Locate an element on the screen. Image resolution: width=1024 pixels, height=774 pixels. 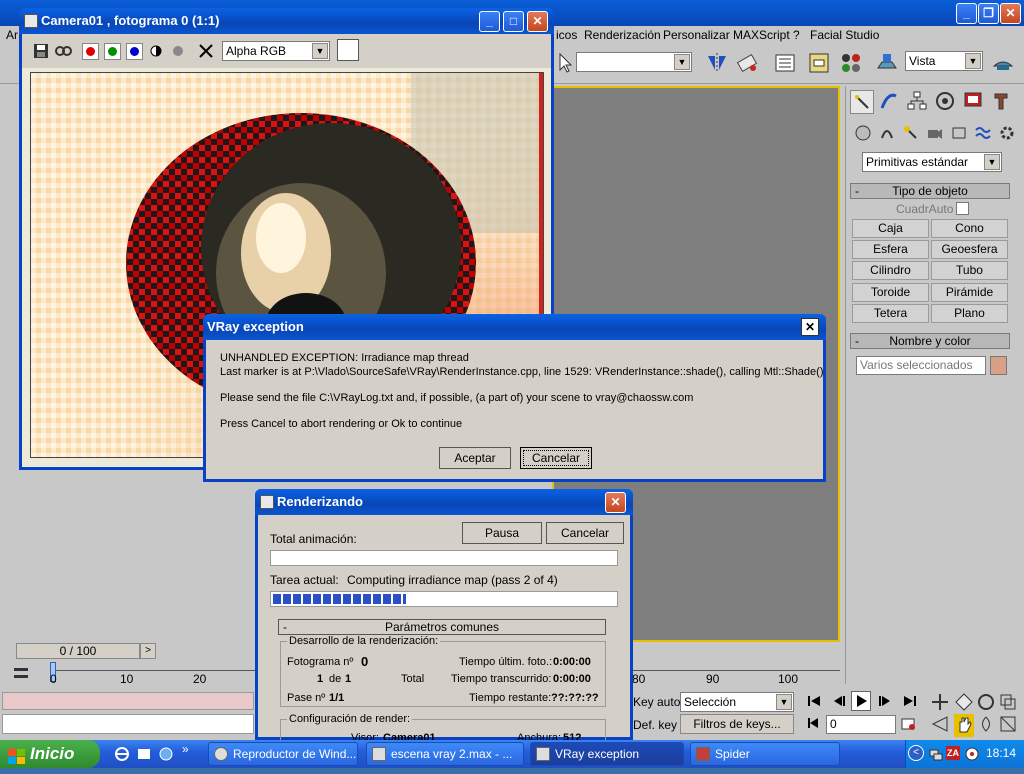
max-minimize-button: _ is located at coordinates (966, 13).